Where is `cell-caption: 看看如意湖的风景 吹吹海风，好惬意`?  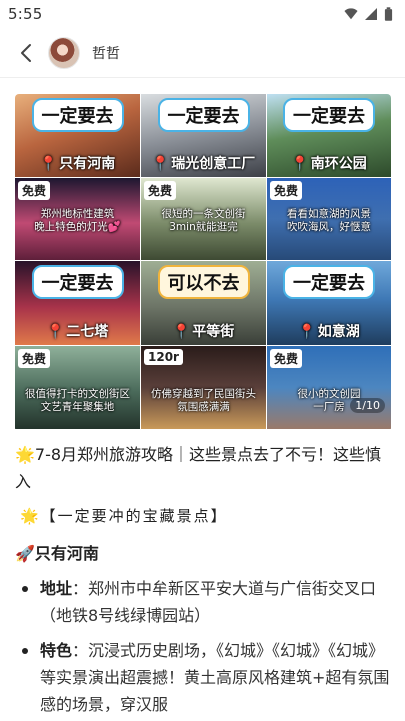
cell-caption: 看看如意湖的风景 吹吹海风，好惬意 is located at coordinates (329, 220).